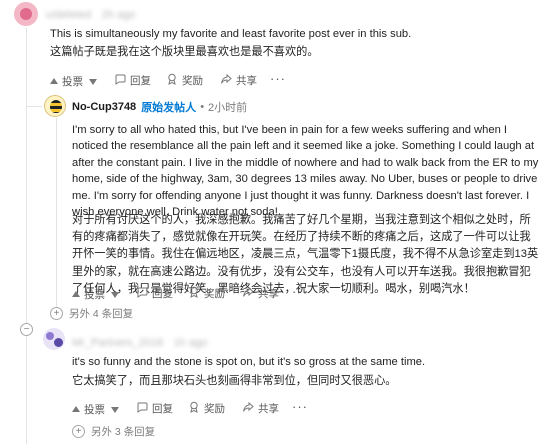  Describe the element at coordinates (234, 381) in the screenshot. I see `comment-text-cn: 它太搞笑了，而且那块石头也刻画得非常到位，但同时又很恶心。` at that location.